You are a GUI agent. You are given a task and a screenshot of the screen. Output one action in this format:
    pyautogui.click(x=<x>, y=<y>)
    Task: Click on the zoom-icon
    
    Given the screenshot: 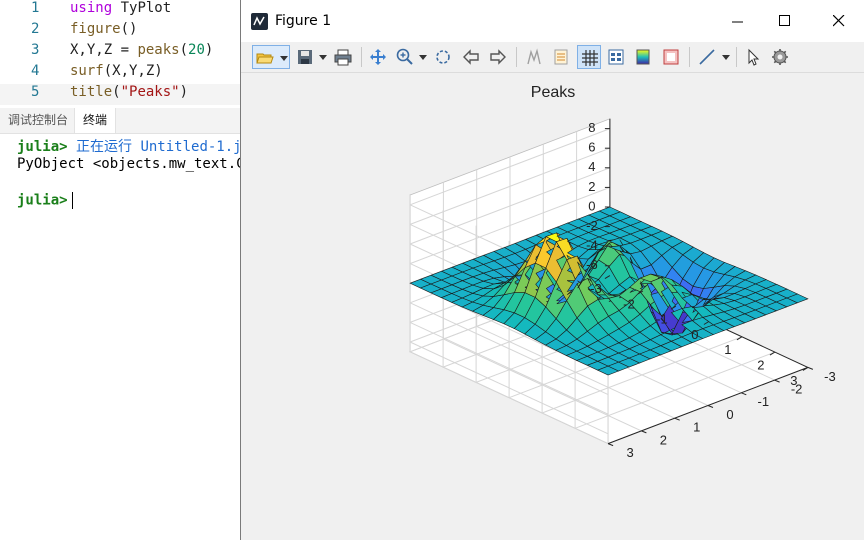 What is the action you would take?
    pyautogui.click(x=404, y=56)
    